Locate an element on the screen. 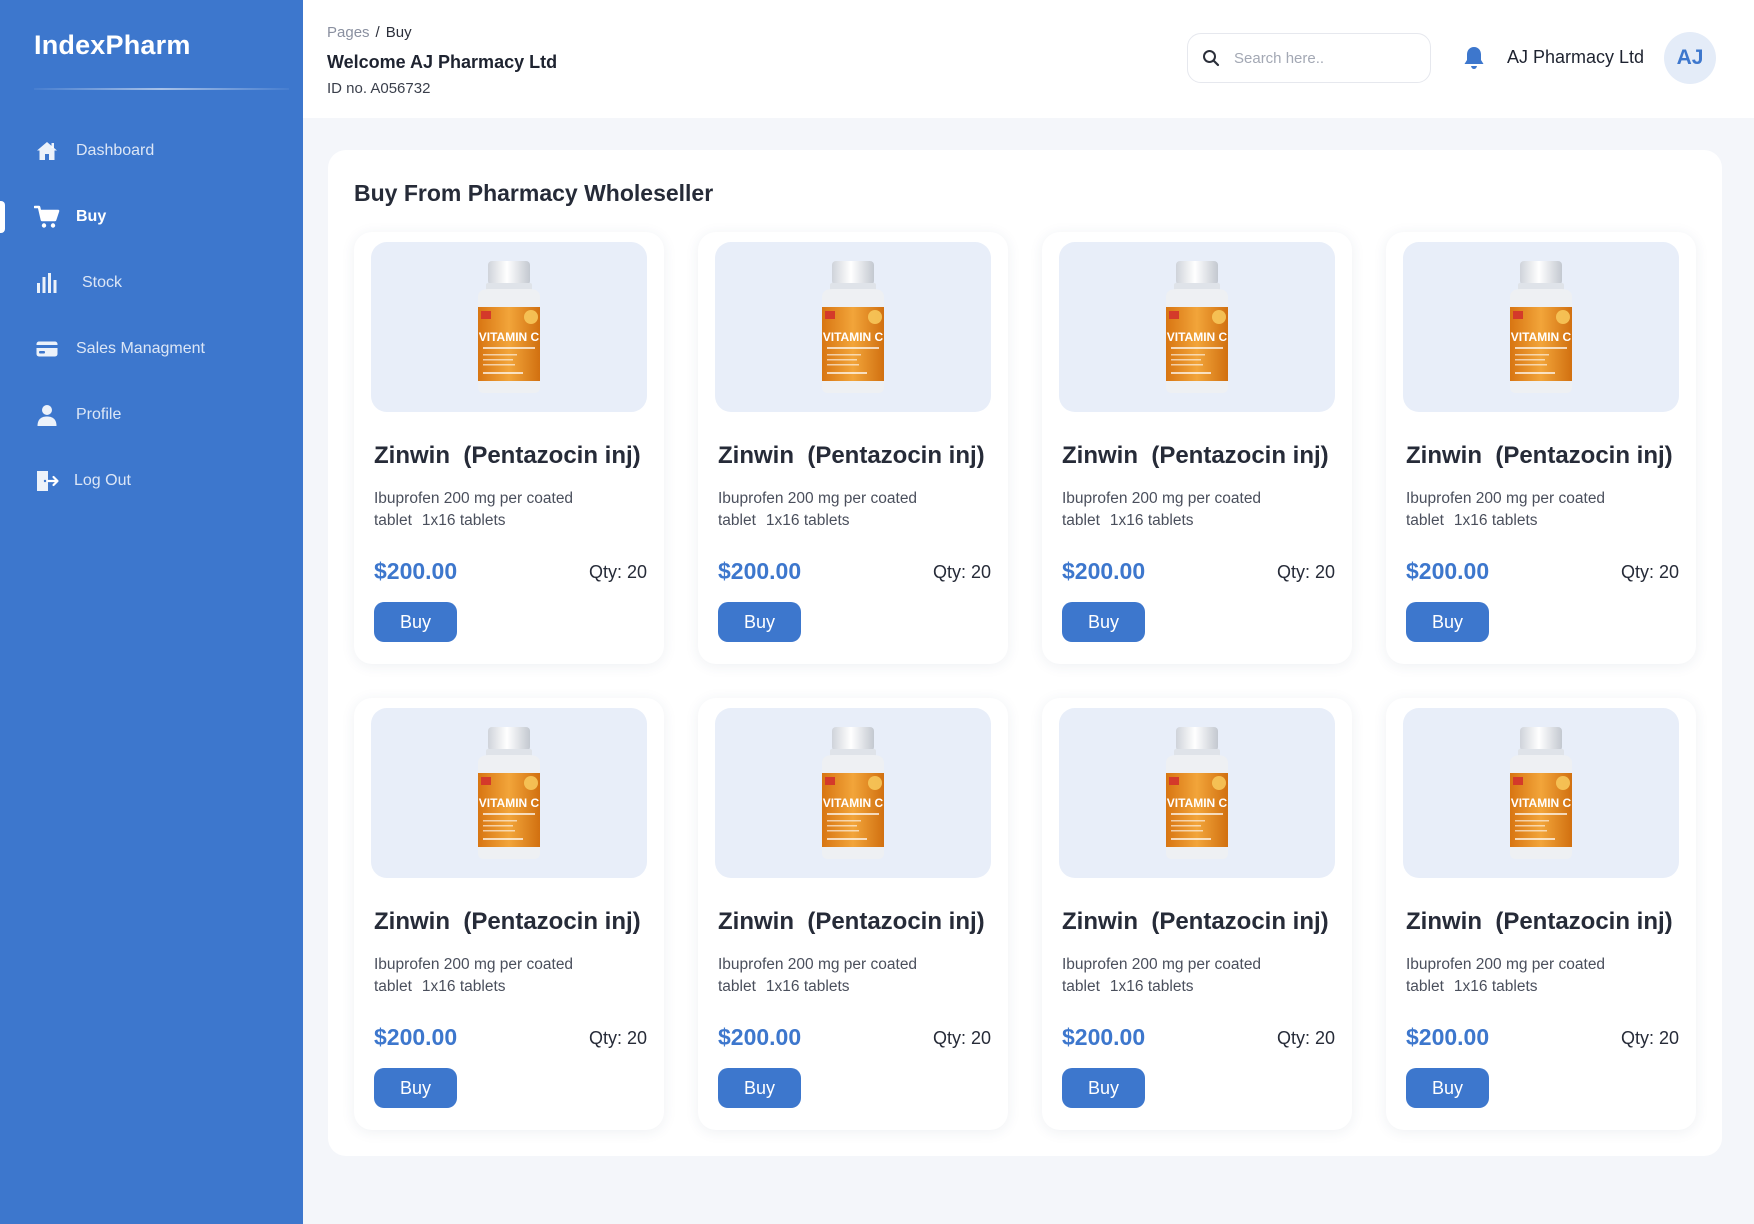  cart-icon is located at coordinates (47, 217).